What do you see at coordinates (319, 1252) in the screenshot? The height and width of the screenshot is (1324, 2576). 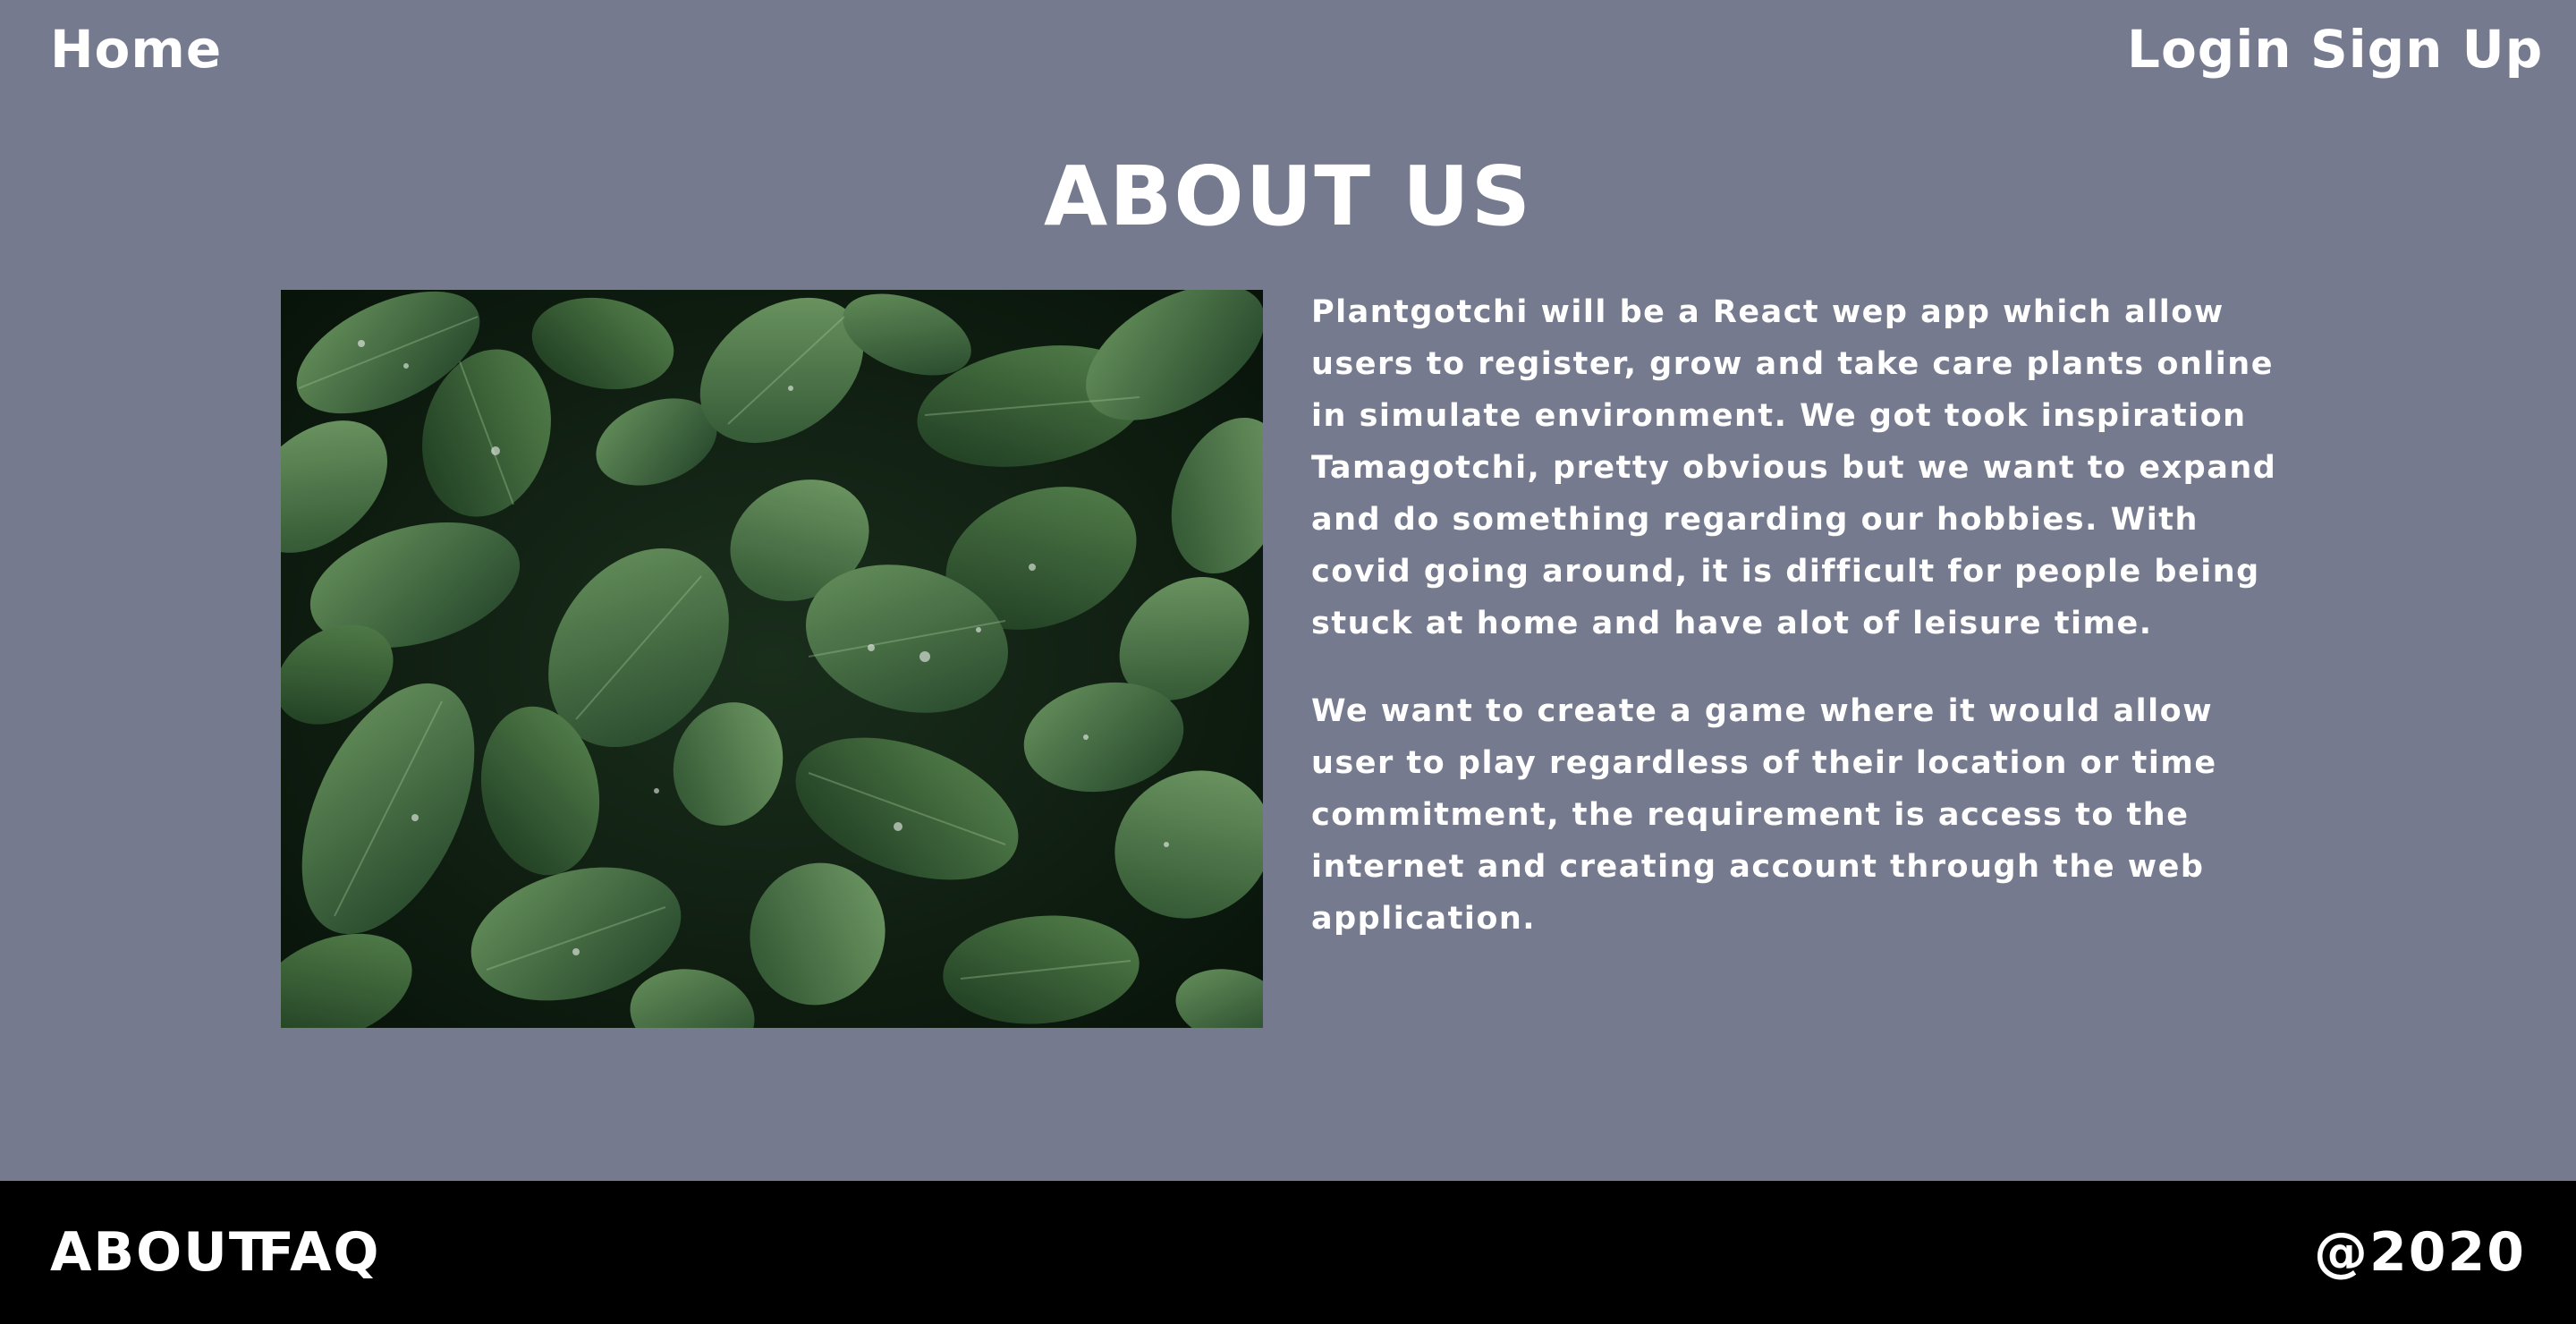 I see `footer-faq-link: FAQ` at bounding box center [319, 1252].